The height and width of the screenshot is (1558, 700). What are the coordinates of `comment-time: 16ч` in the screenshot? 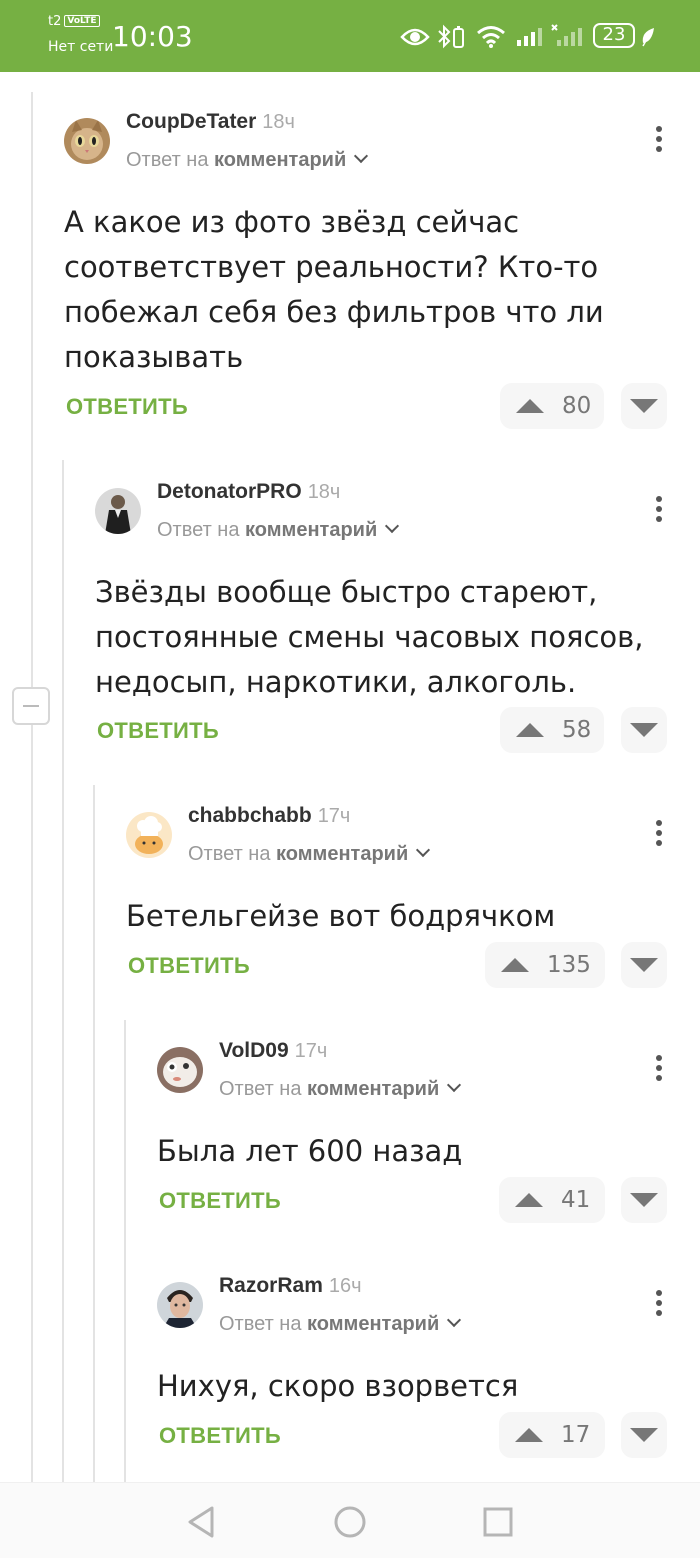 It's located at (345, 1286).